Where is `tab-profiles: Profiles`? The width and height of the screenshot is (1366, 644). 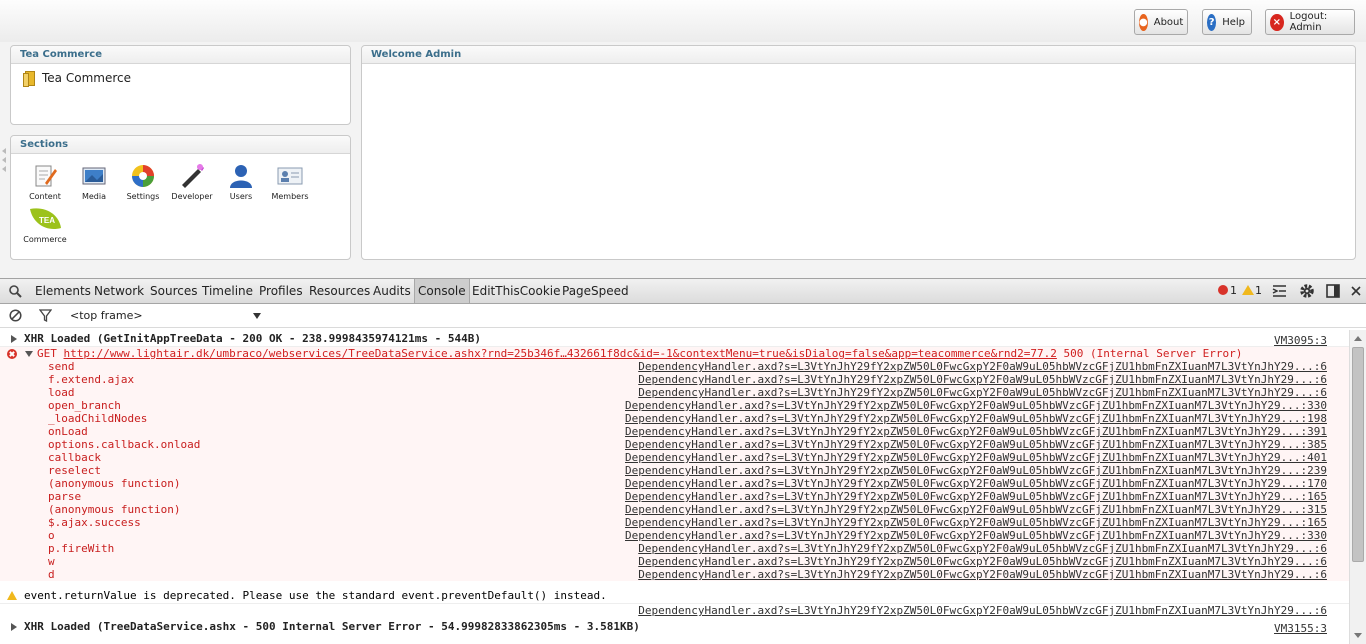 tab-profiles: Profiles is located at coordinates (281, 291).